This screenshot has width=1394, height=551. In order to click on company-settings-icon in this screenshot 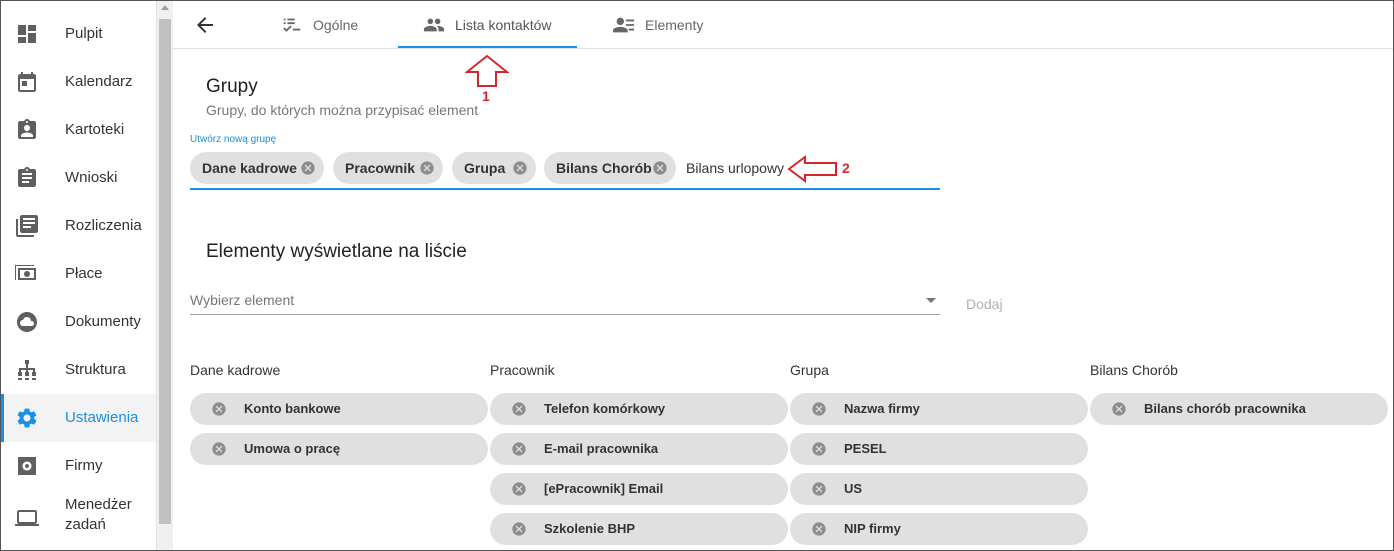, I will do `click(27, 466)`.